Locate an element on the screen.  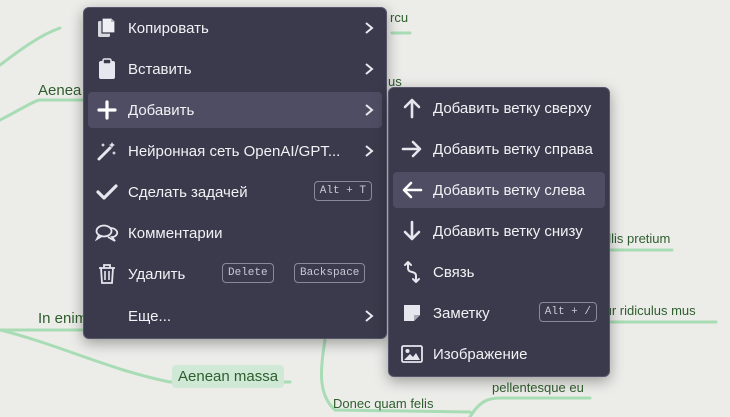
submenu-item-add-branch-above: Добавить ветку сверху is located at coordinates (499, 108).